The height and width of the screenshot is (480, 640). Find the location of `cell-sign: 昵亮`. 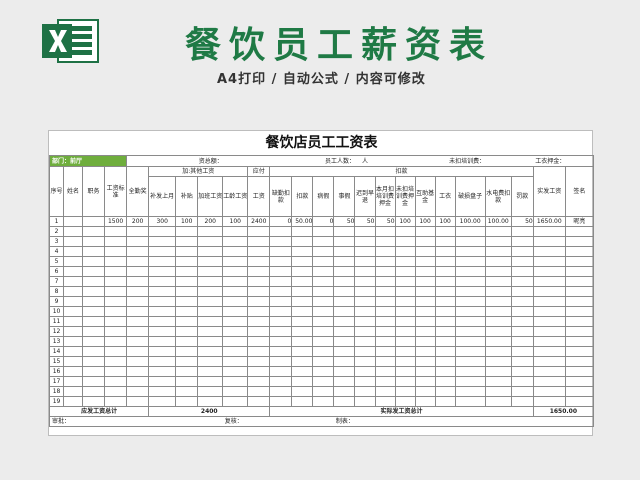

cell-sign: 昵亮 is located at coordinates (579, 221).